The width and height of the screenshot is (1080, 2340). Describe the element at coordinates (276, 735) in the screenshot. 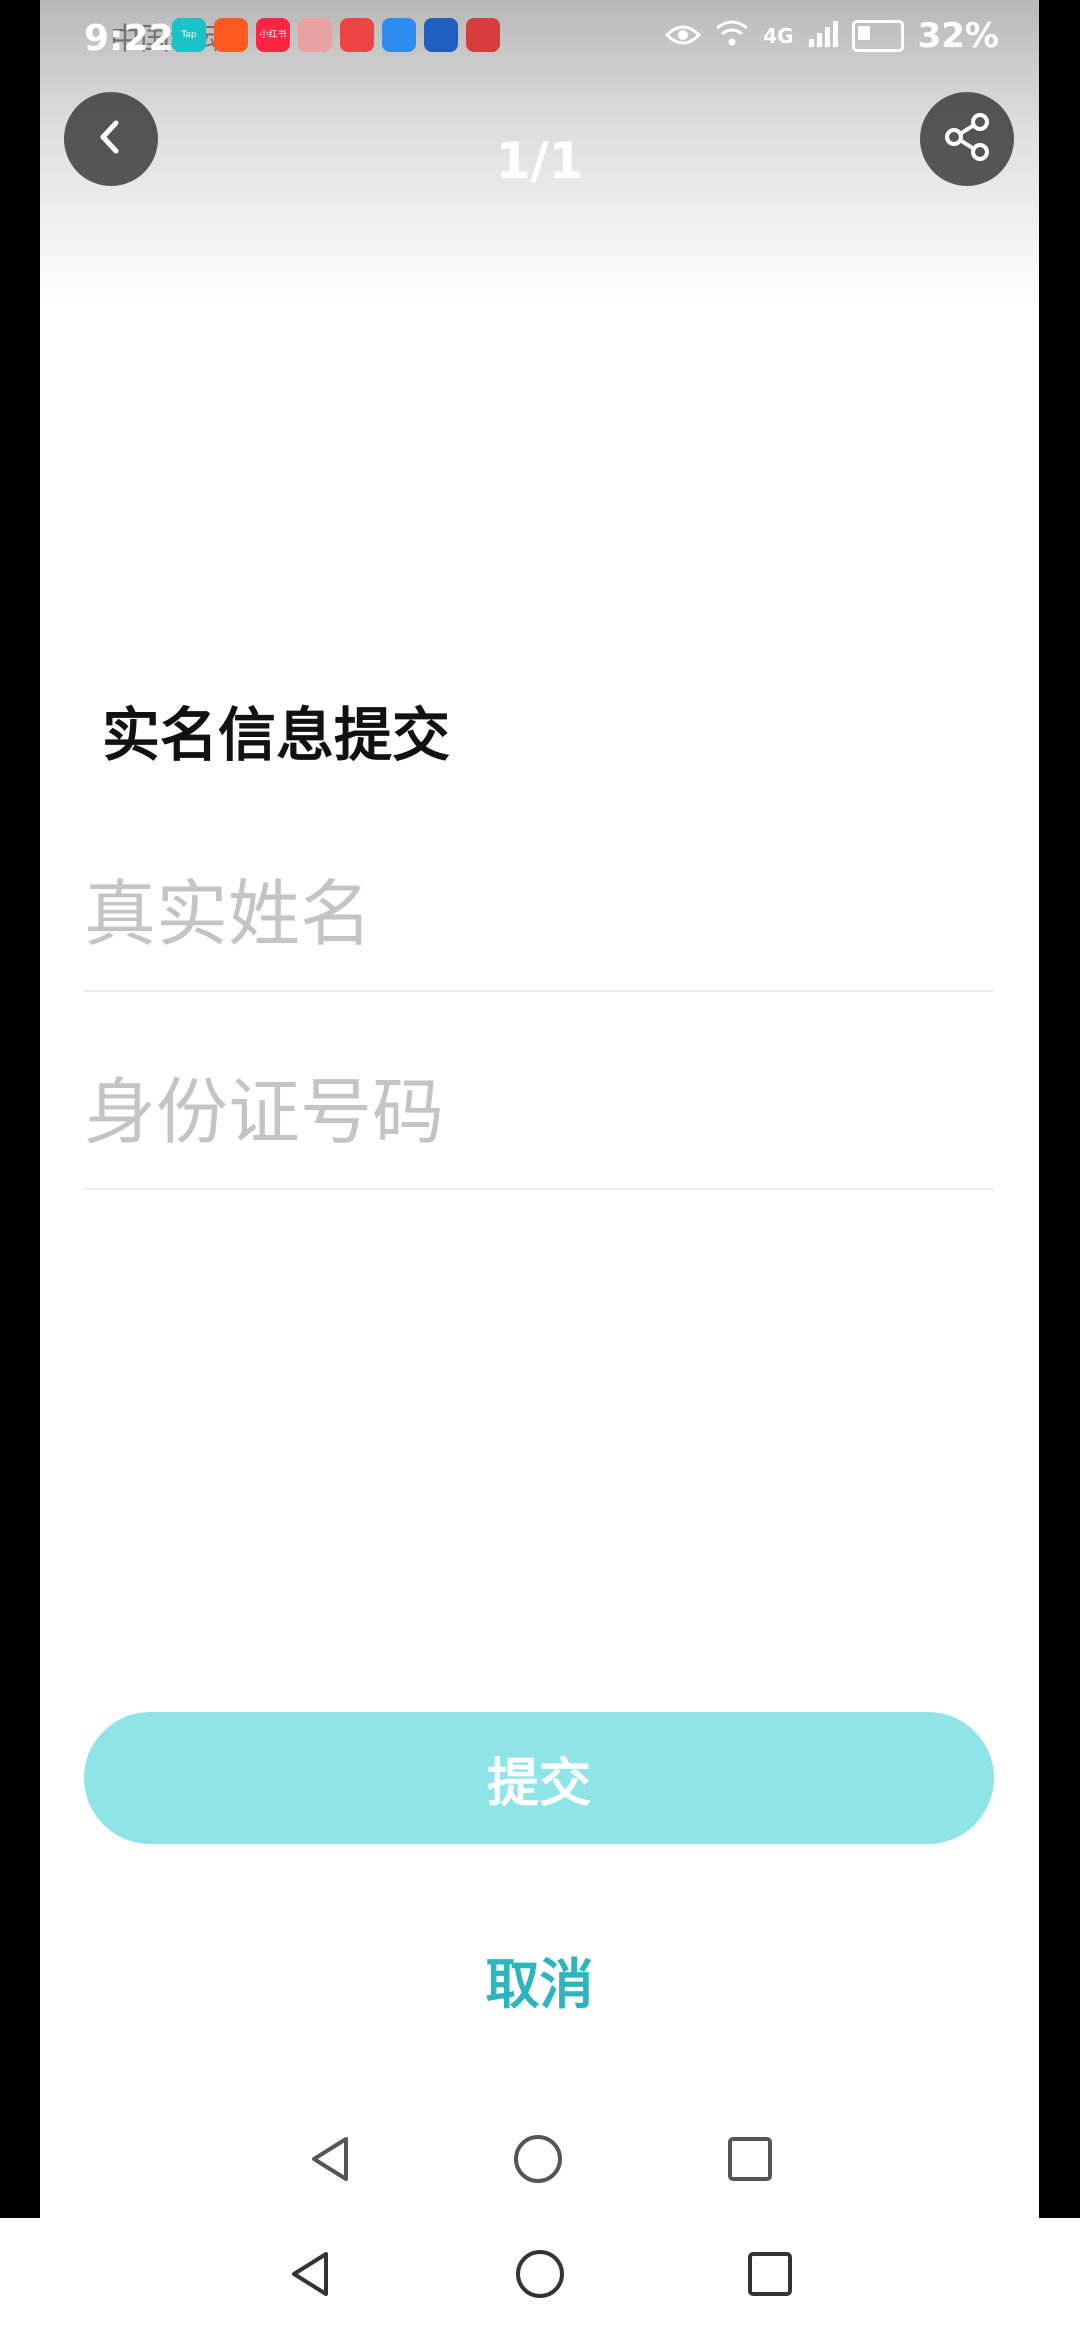

I see `form-title: 实名信息提交` at that location.